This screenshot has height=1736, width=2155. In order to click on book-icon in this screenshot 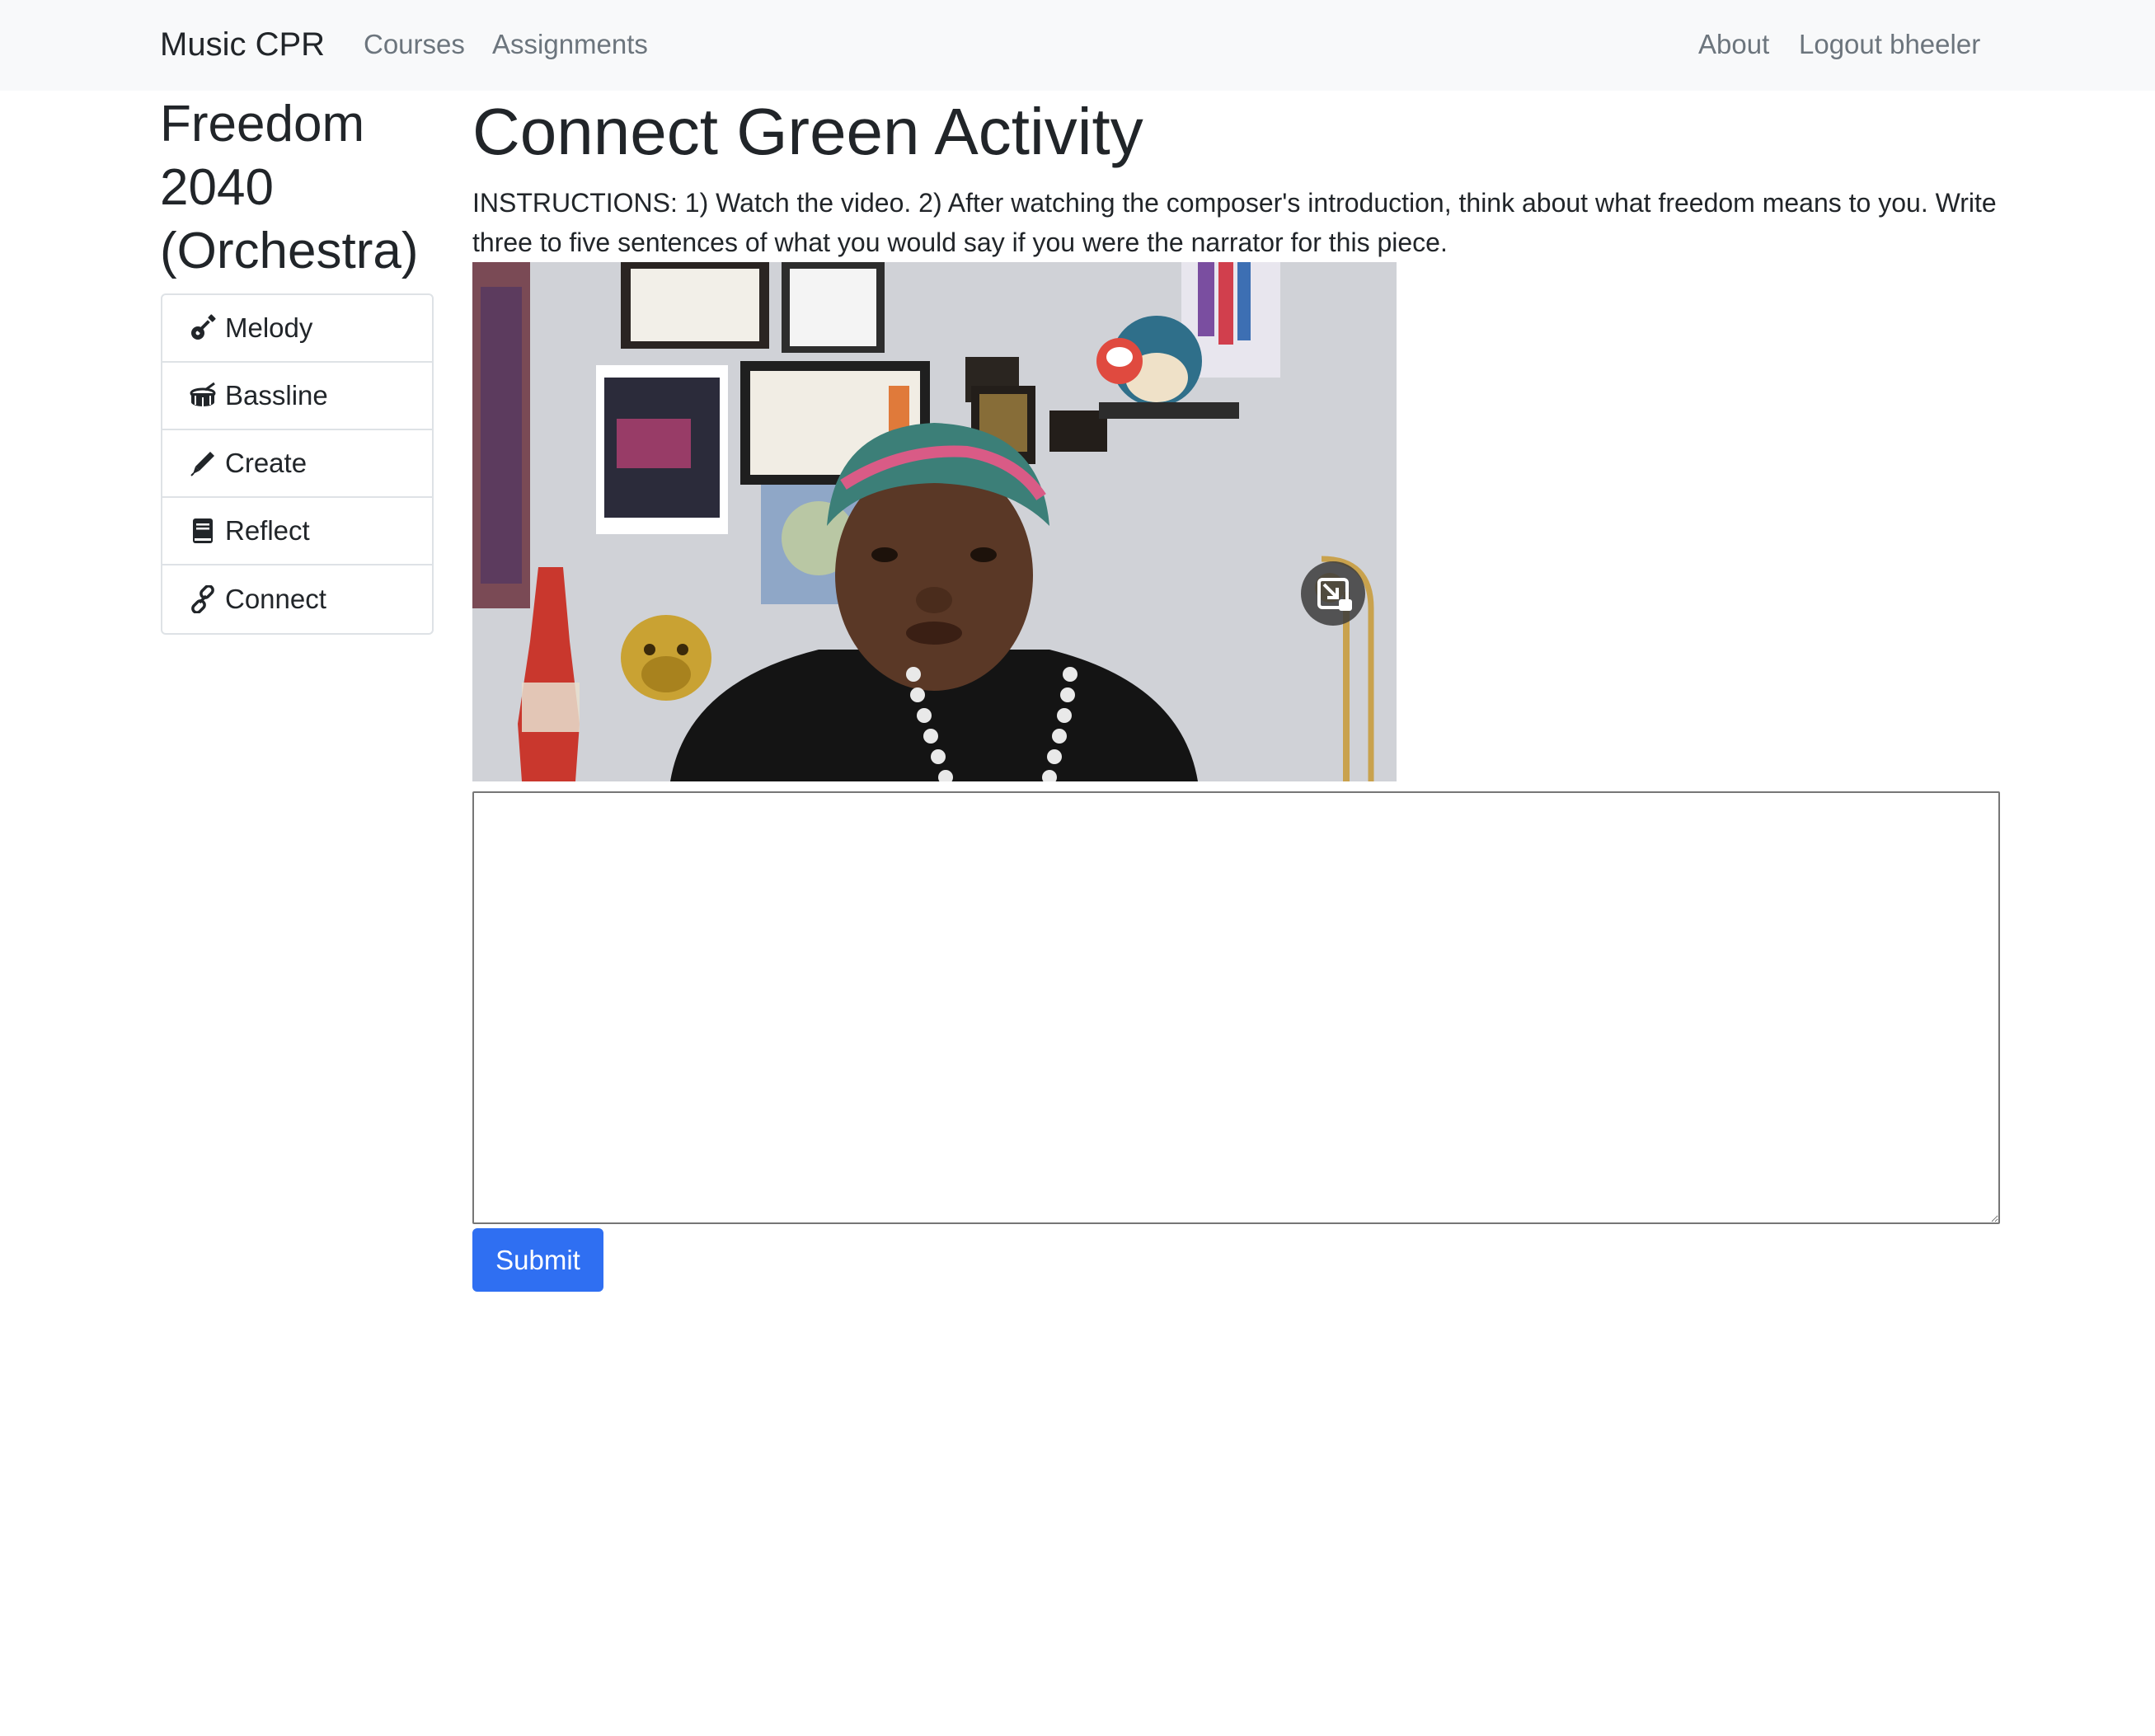, I will do `click(203, 531)`.